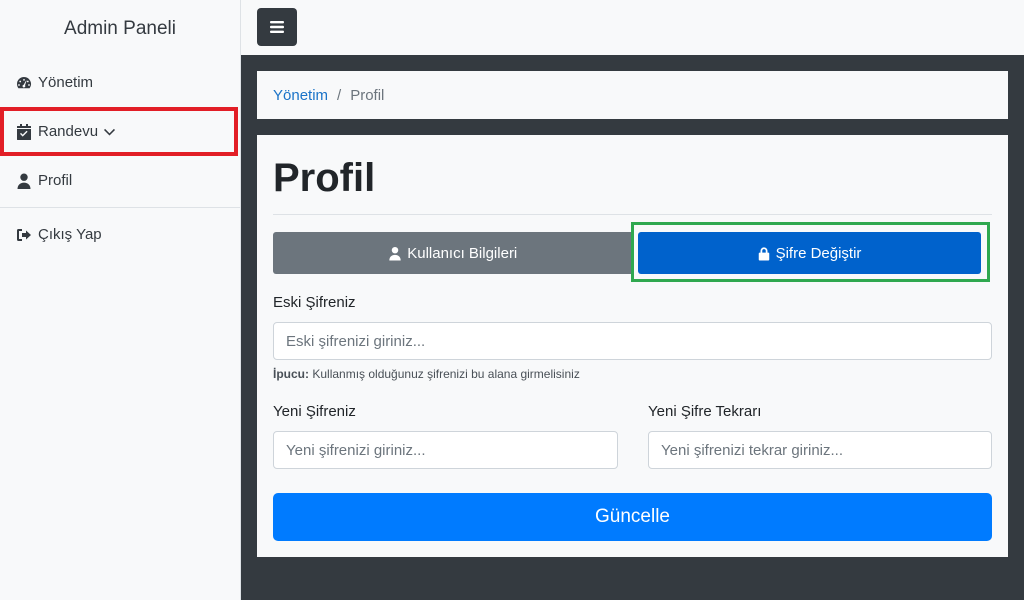 Image resolution: width=1024 pixels, height=600 pixels. What do you see at coordinates (24, 131) in the screenshot?
I see `calendar-check-icon` at bounding box center [24, 131].